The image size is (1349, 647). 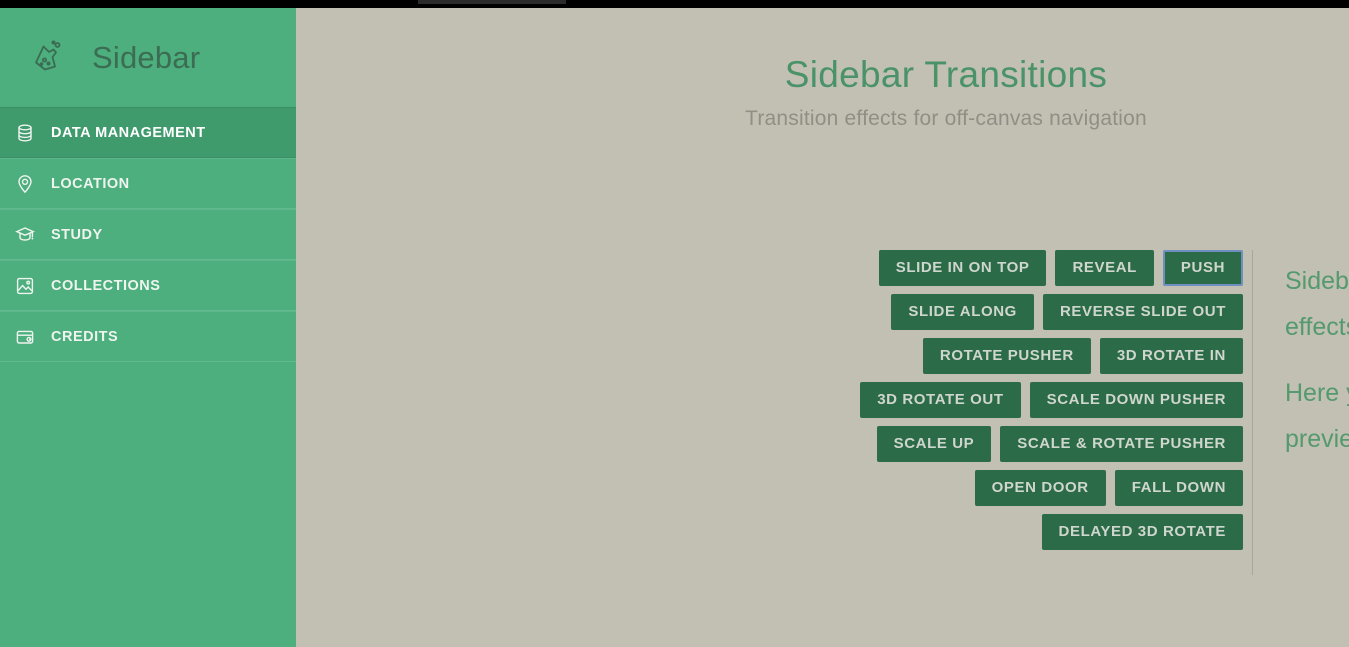 What do you see at coordinates (1202, 268) in the screenshot?
I see `effect-button-push: Push` at bounding box center [1202, 268].